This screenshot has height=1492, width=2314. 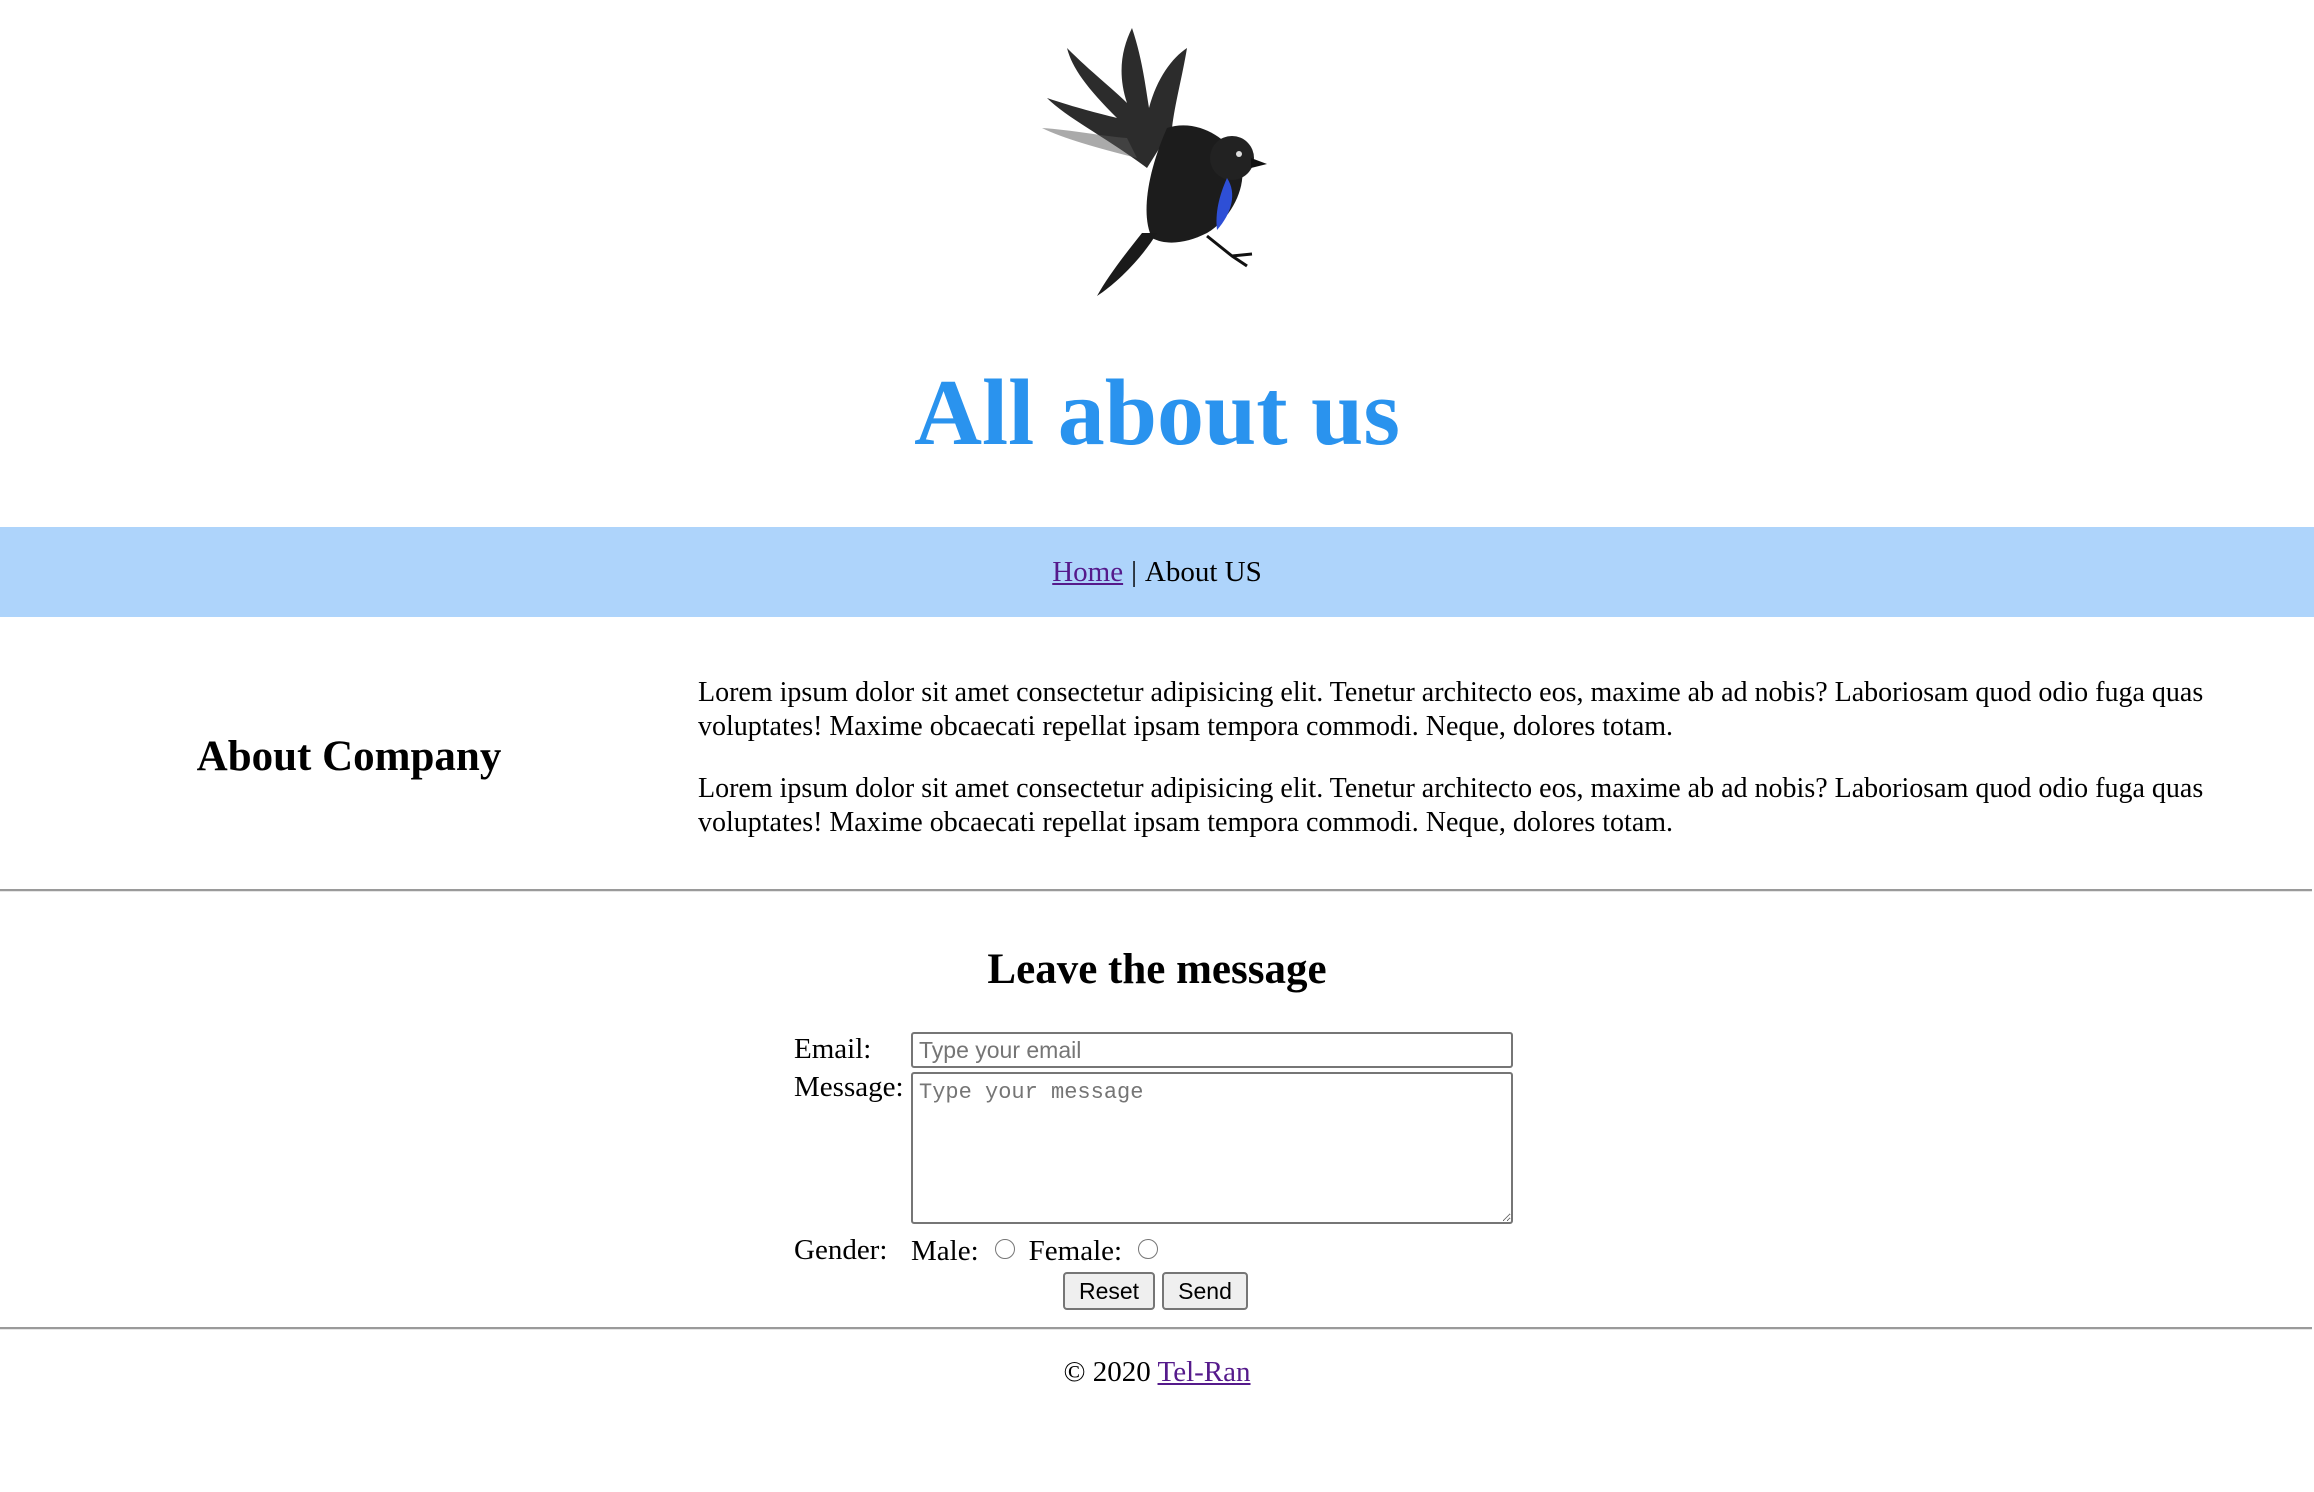 I want to click on breadcrumb: Home | About US, so click(x=1157, y=572).